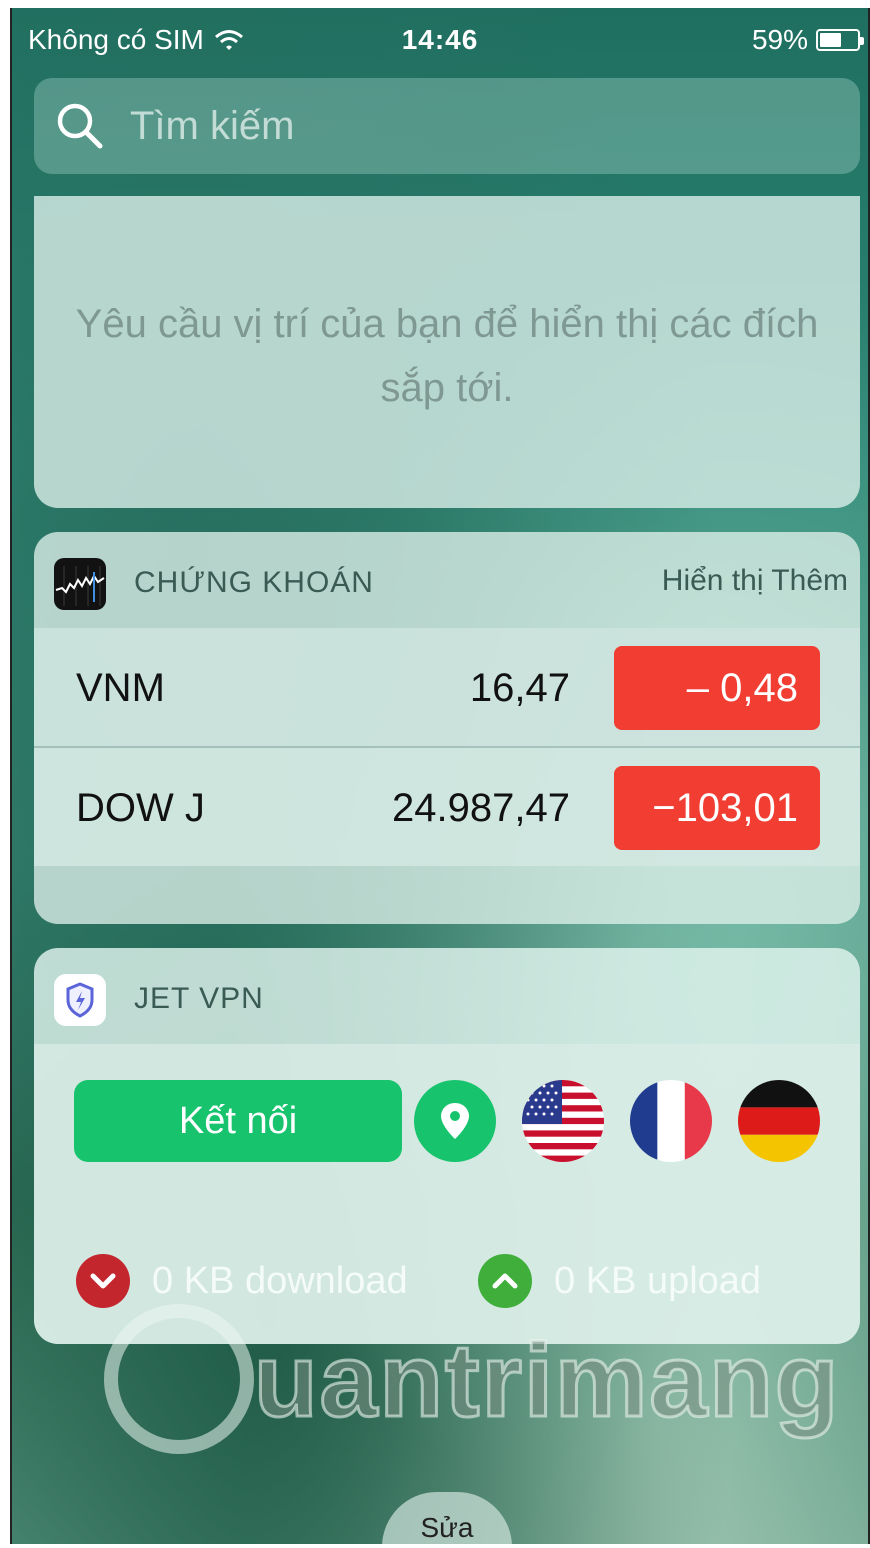 The height and width of the screenshot is (1548, 870). Describe the element at coordinates (280, 1280) in the screenshot. I see `download-label: 0 KB download` at that location.